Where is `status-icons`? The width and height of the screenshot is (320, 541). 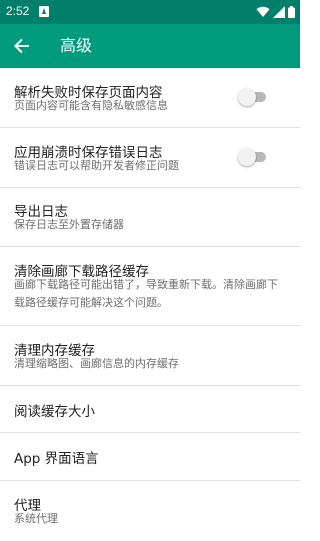 status-icons is located at coordinates (275, 12).